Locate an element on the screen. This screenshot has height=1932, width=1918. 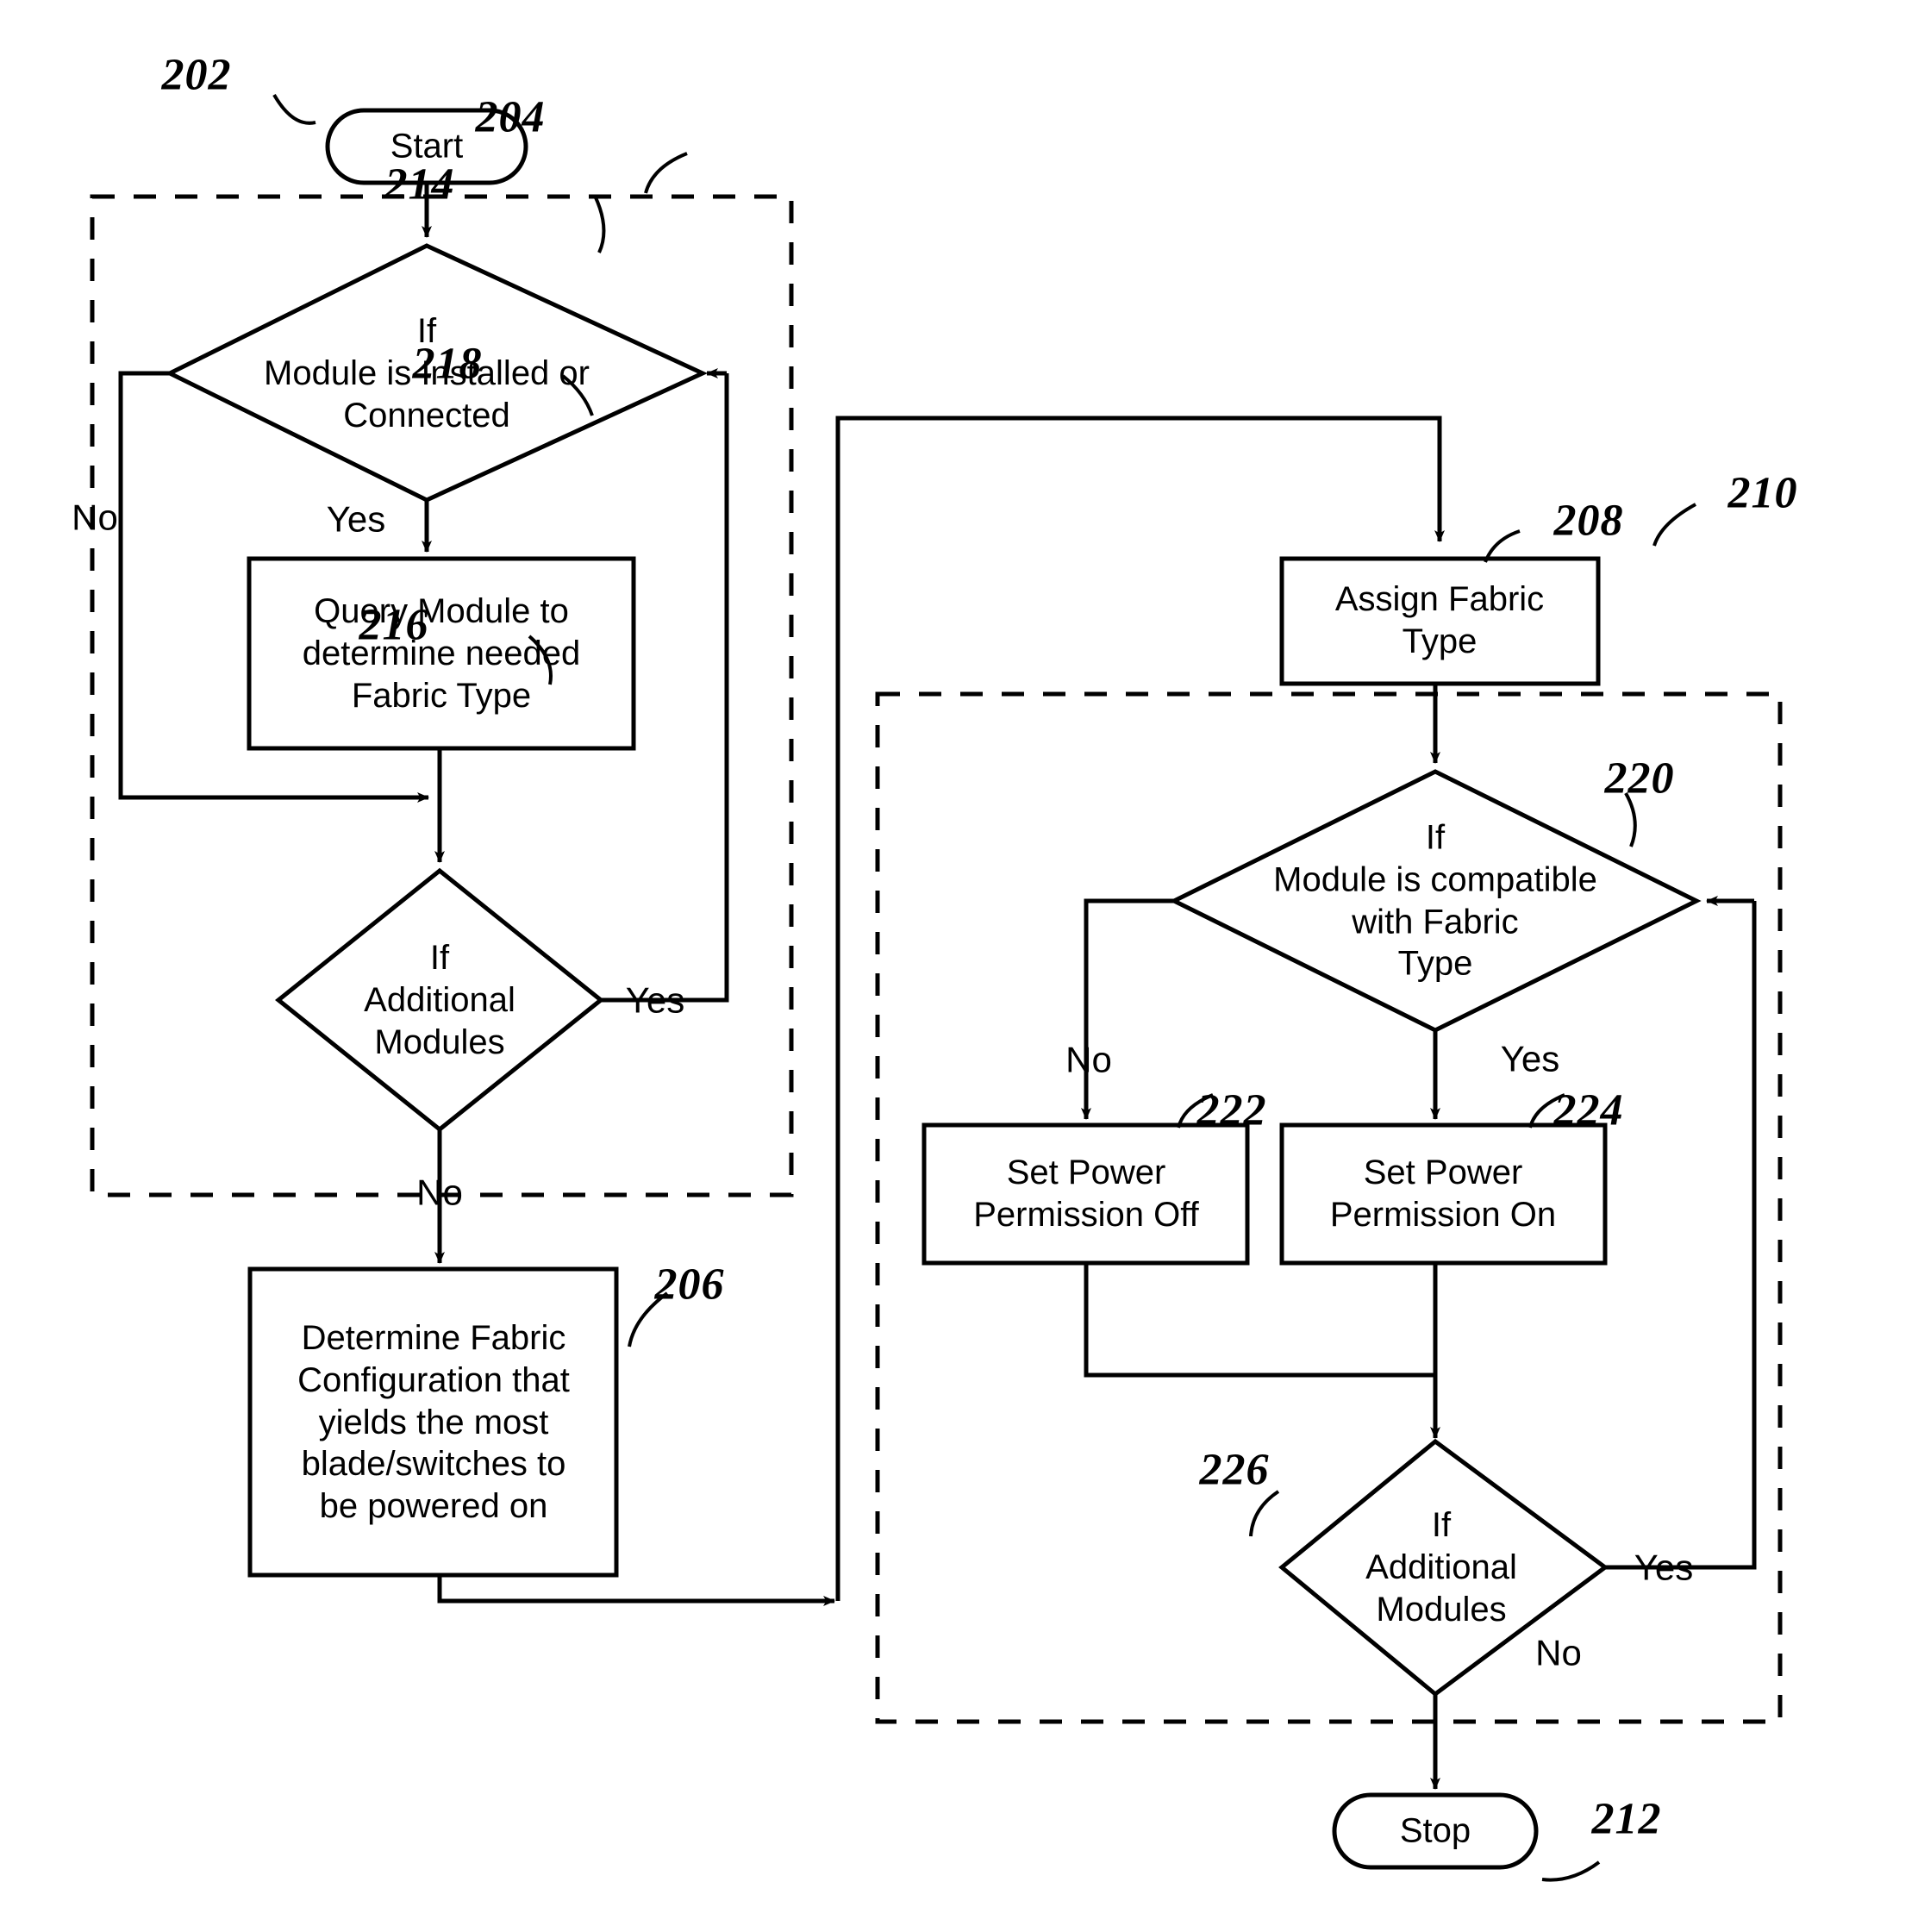
edge-label-216-yes: Yes is located at coordinates (655, 1000).